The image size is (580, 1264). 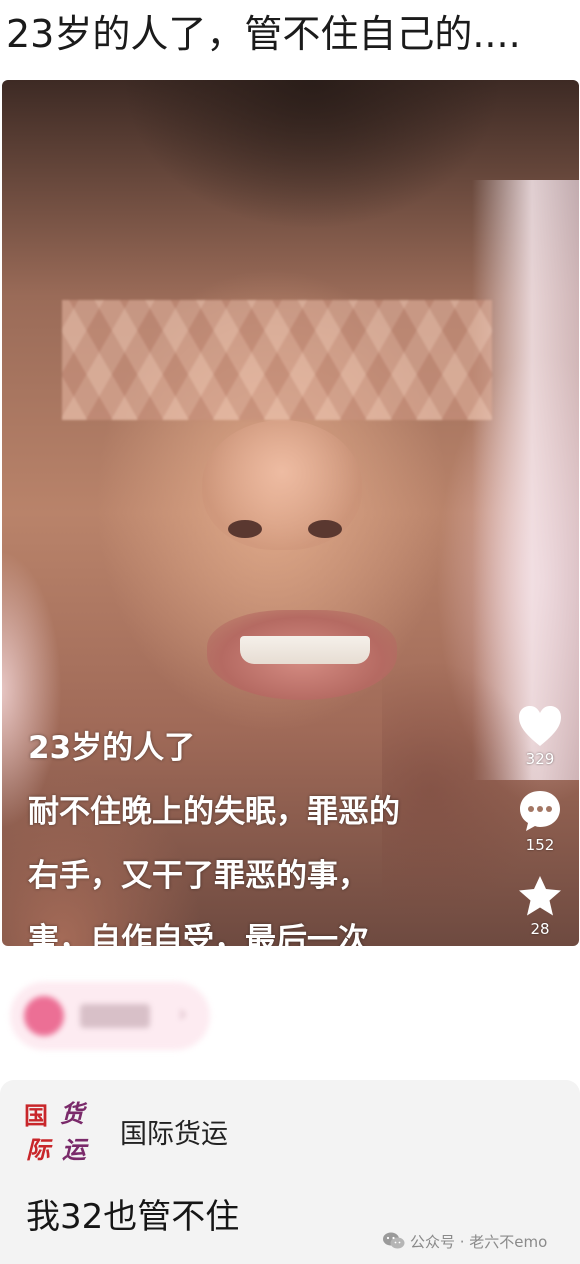 I want to click on caption-line: 右手，又干了罪恶的事，, so click(x=198, y=876).